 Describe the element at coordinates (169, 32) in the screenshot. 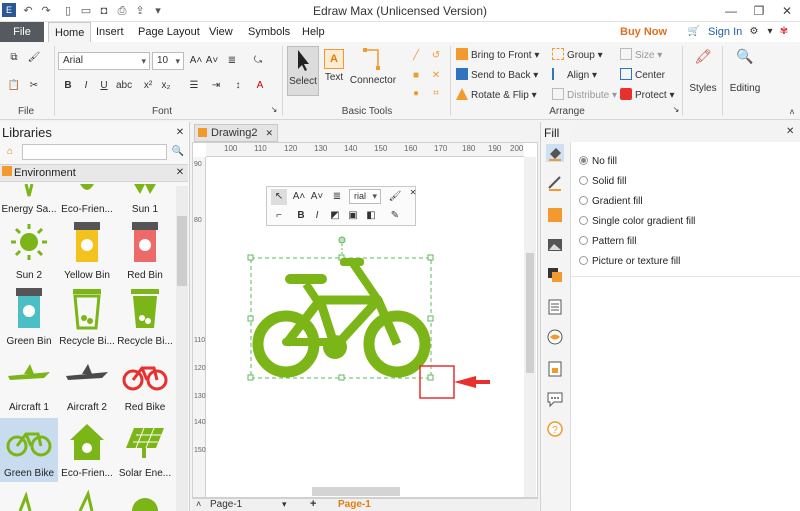

I see `tab-page-layout: Page Layout` at that location.